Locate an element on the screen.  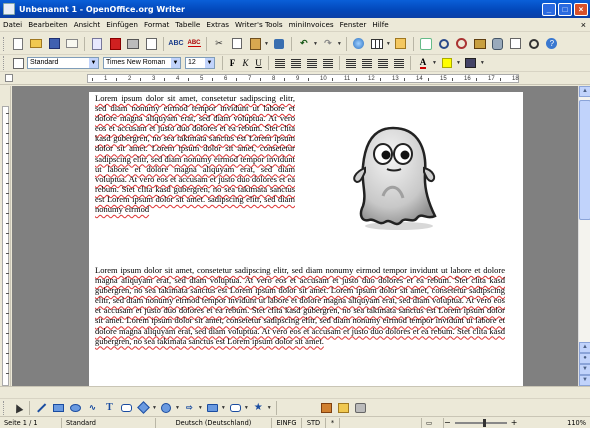
copy-icon is located at coordinates (237, 44).